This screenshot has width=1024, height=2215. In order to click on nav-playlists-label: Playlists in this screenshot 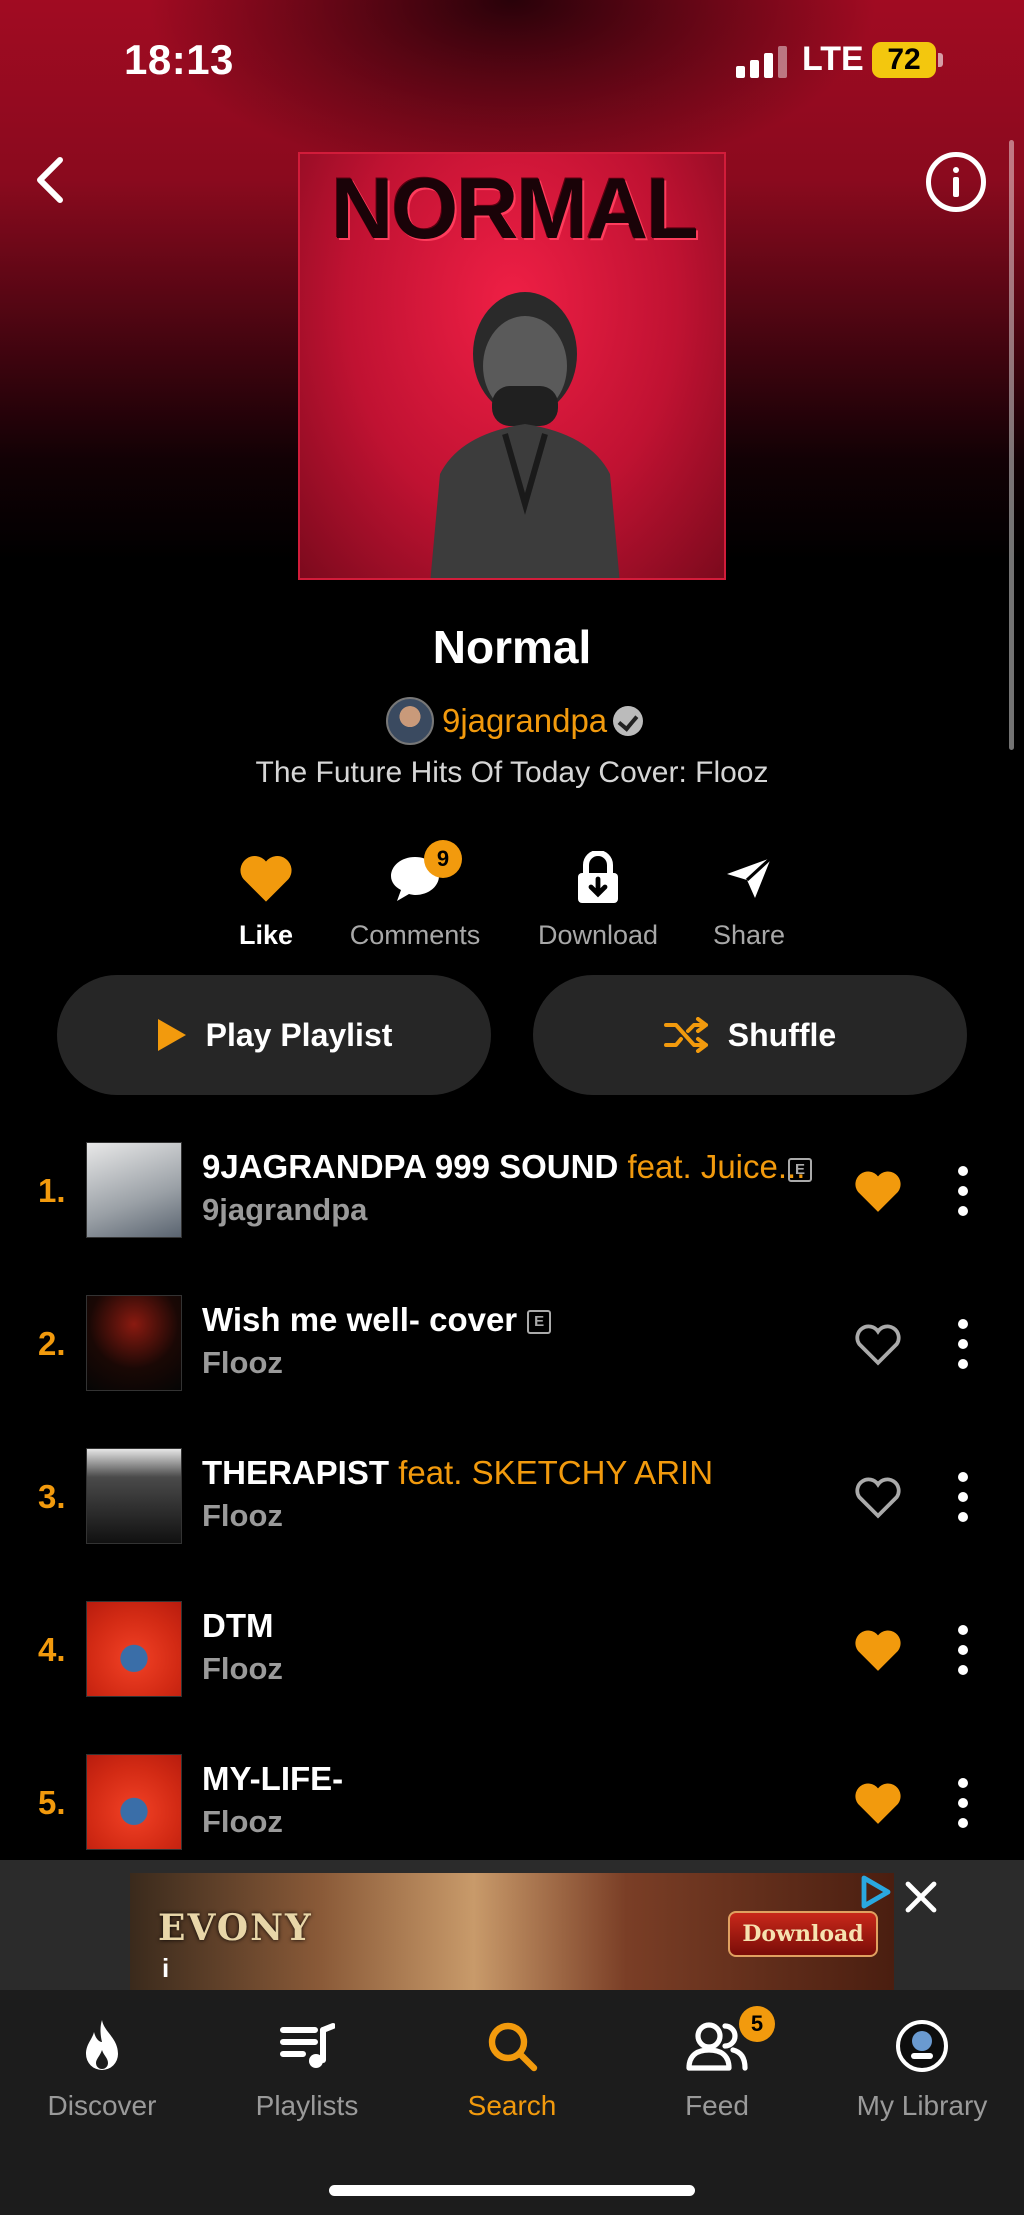, I will do `click(307, 2105)`.